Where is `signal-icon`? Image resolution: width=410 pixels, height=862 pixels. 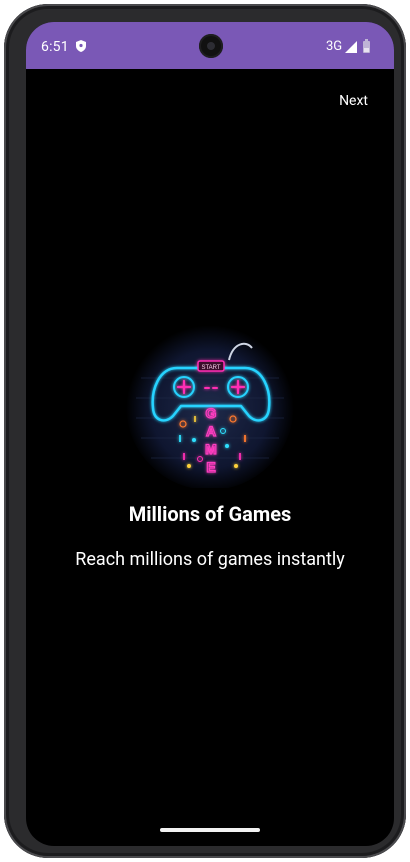 signal-icon is located at coordinates (351, 47).